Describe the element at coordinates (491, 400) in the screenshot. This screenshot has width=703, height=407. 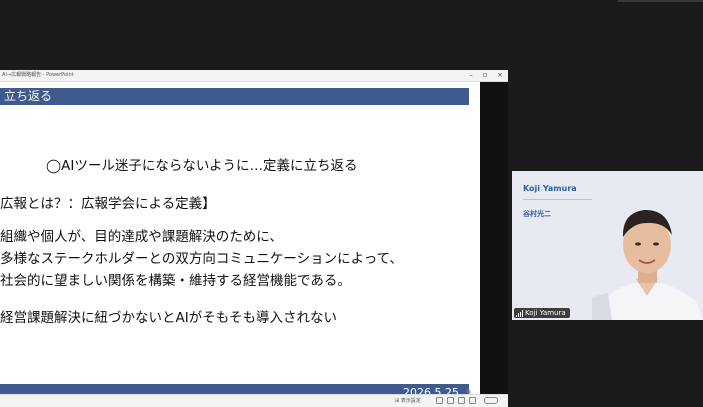
I see `zoom-icon` at that location.